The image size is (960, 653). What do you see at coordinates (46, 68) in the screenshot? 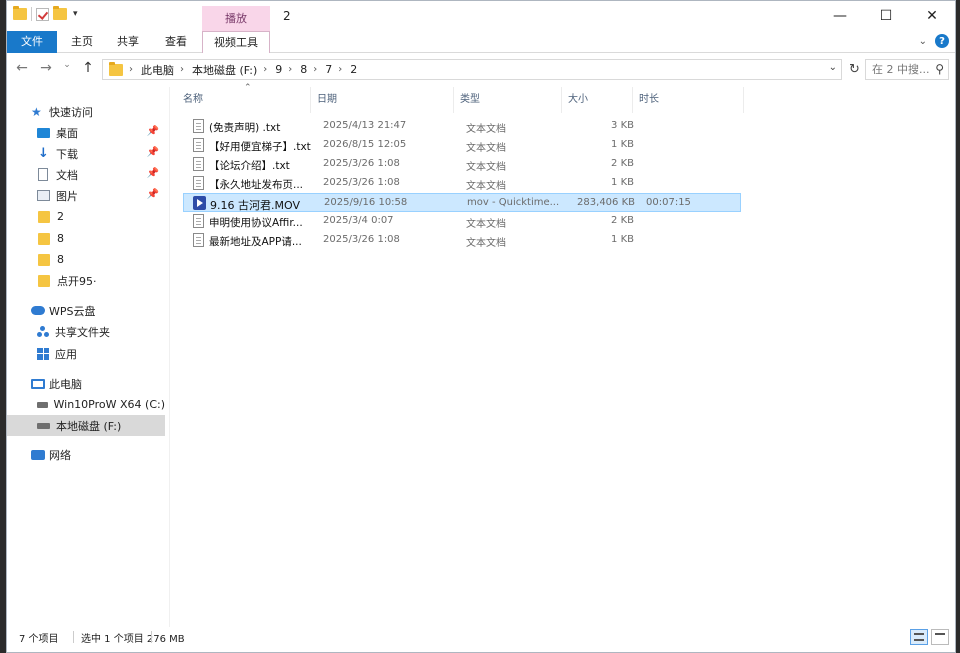
I see `forward-arrow-icon: →` at bounding box center [46, 68].